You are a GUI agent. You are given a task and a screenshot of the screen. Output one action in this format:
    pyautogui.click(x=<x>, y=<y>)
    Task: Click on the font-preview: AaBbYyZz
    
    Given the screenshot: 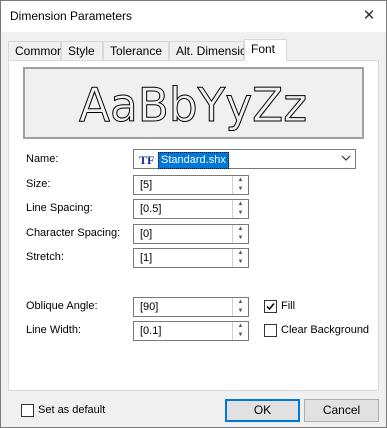 What is the action you would take?
    pyautogui.click(x=193, y=103)
    